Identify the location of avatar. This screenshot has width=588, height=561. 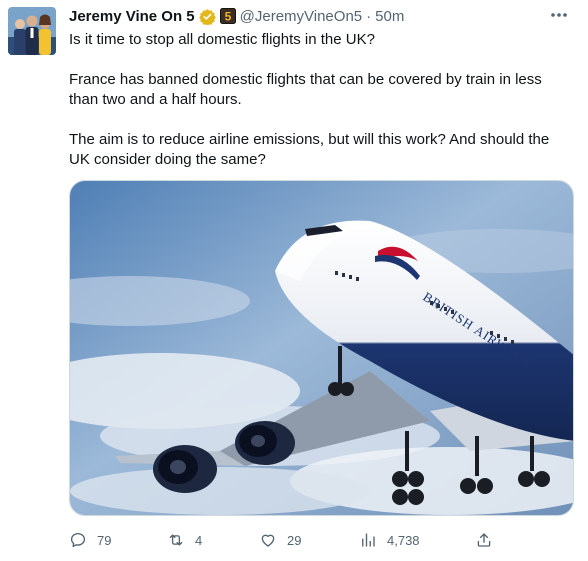
(32, 31).